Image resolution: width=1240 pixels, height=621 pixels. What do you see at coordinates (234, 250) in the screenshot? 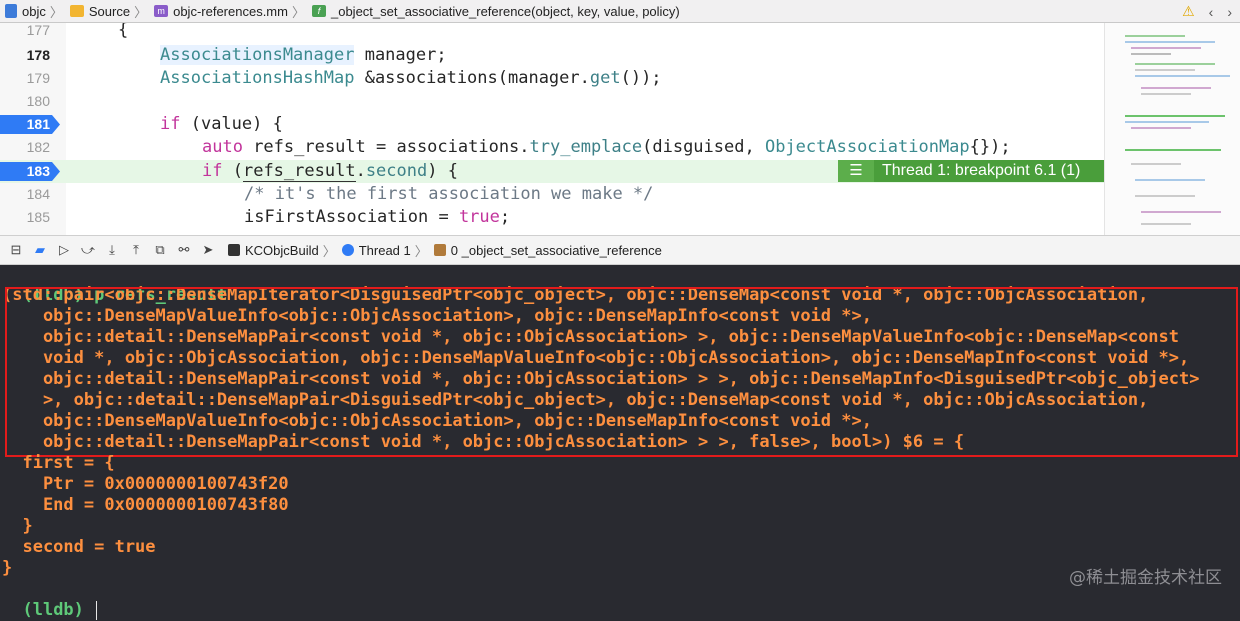
I see `terminal-icon` at bounding box center [234, 250].